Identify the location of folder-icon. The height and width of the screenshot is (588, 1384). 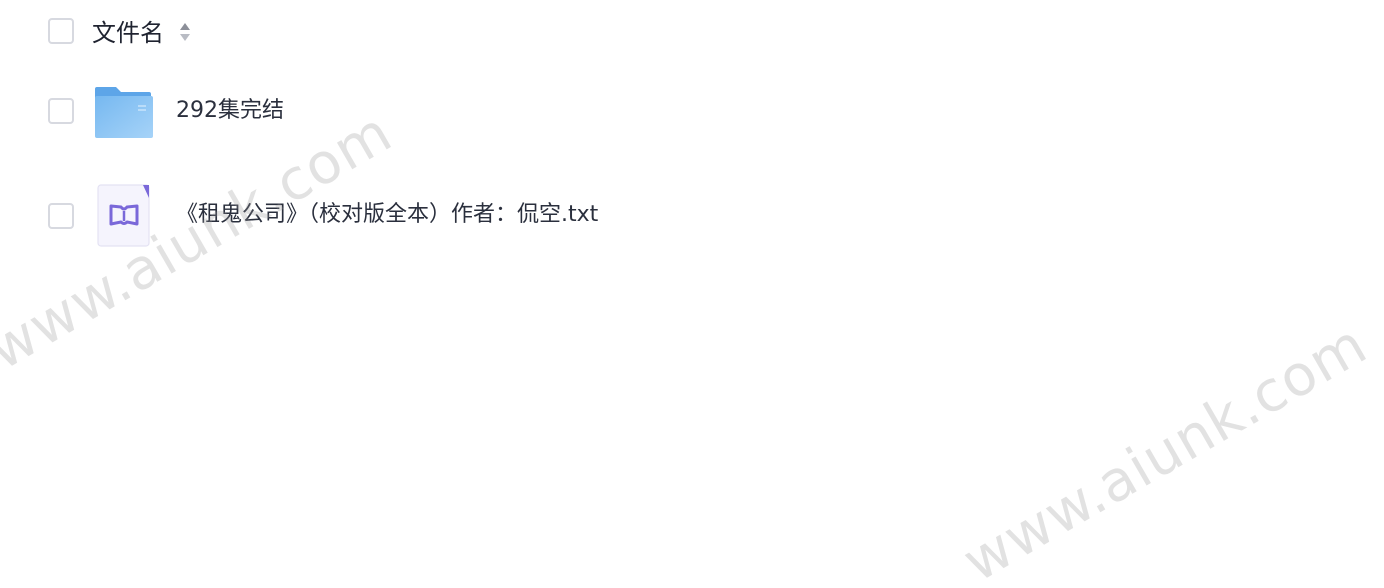
(124, 113).